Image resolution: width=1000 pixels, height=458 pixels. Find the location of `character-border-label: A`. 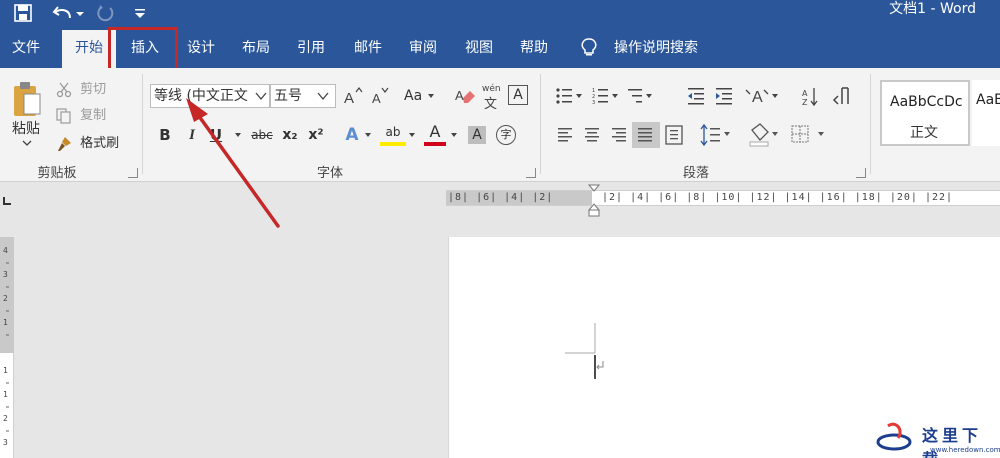

character-border-label: A is located at coordinates (518, 95).